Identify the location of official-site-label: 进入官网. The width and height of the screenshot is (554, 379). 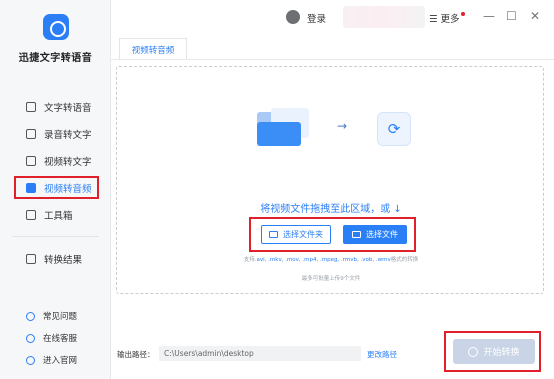
(60, 361).